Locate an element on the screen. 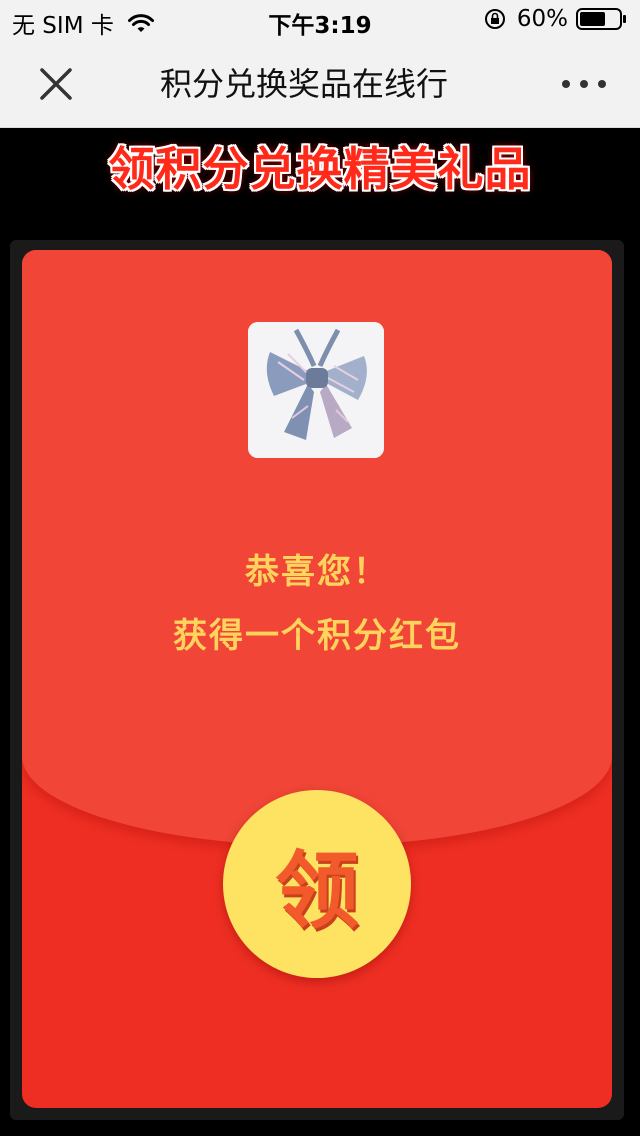 The height and width of the screenshot is (1136, 640). nav-bar: 积分兑换奖品在线行 is located at coordinates (320, 84).